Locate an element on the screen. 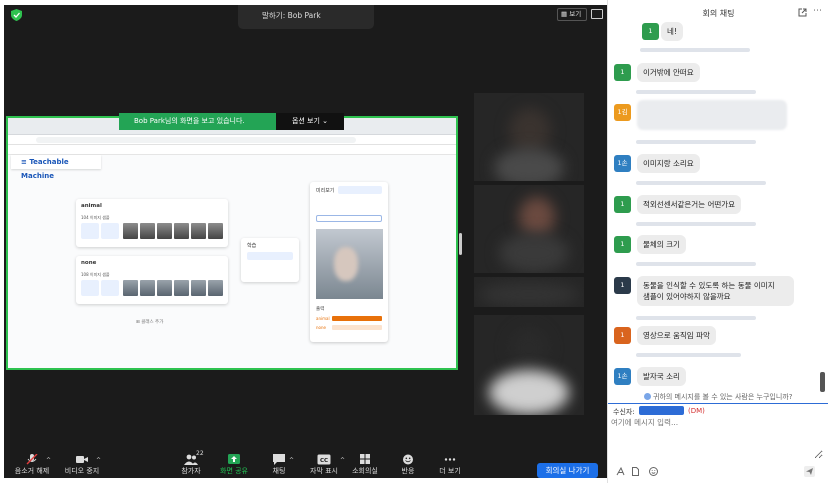  chat-title: 회의 채팅 is located at coordinates (718, 13).